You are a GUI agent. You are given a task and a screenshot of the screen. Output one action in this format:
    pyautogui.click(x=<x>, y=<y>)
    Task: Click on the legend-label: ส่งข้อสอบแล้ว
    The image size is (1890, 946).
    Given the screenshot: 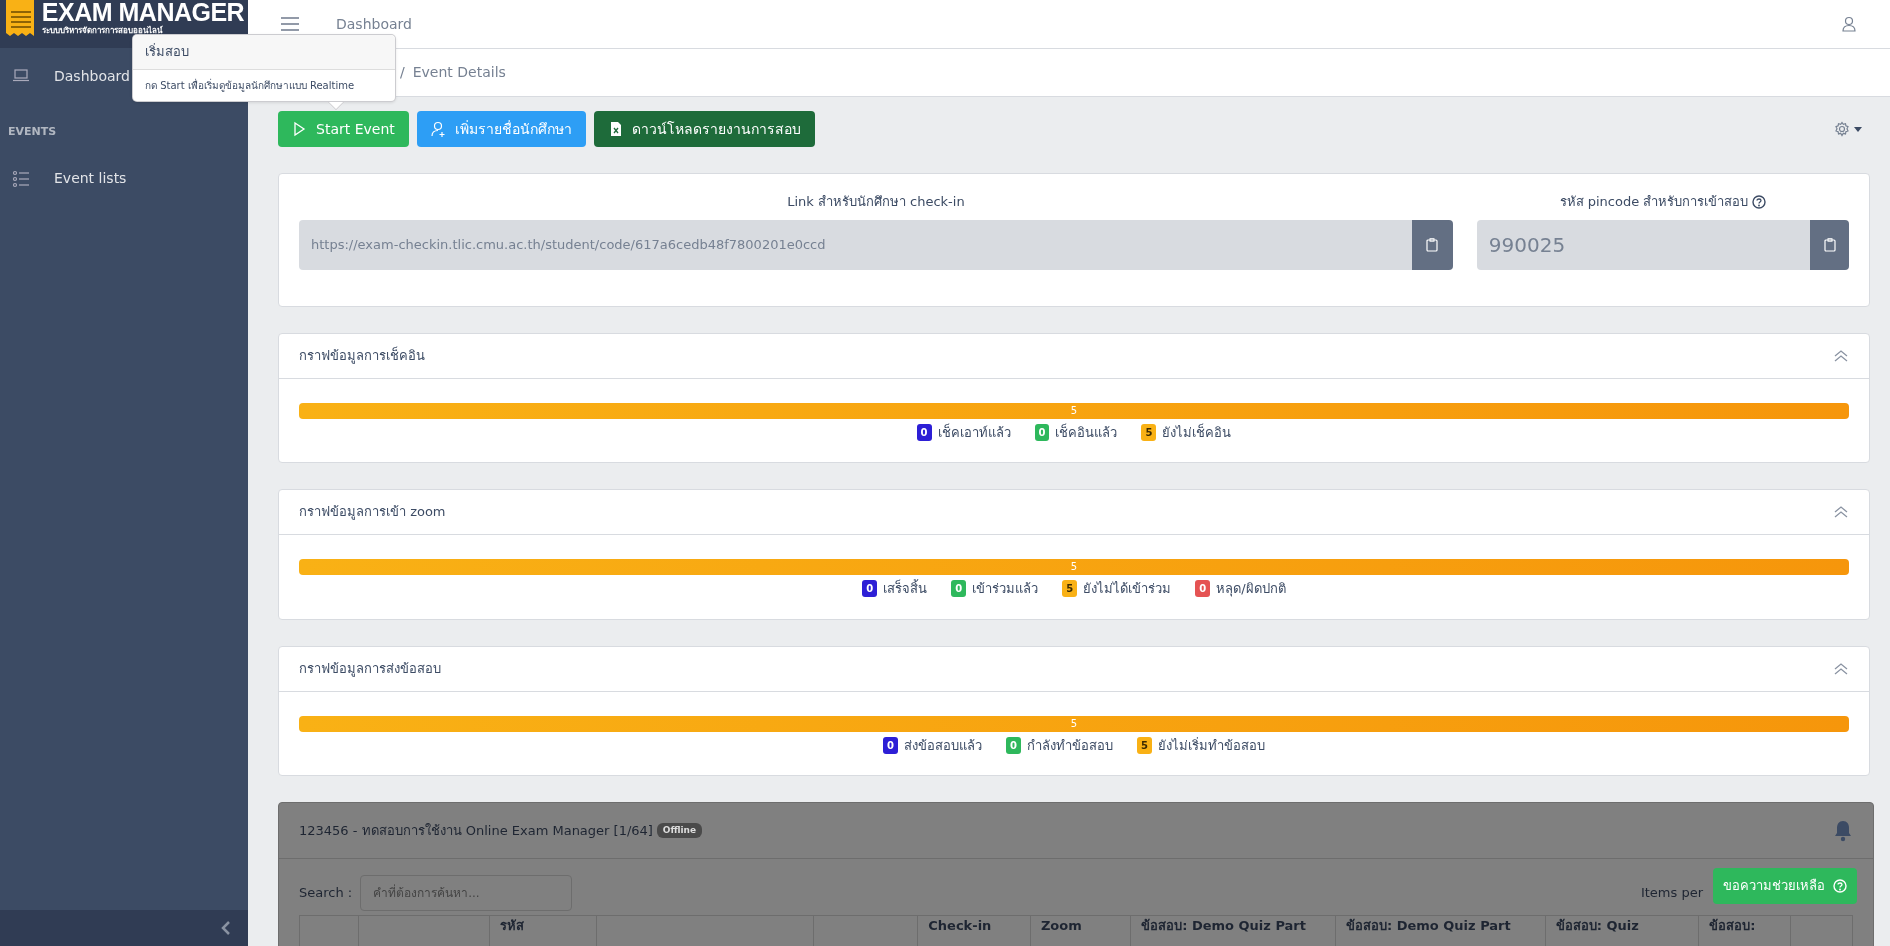 What is the action you would take?
    pyautogui.click(x=943, y=745)
    